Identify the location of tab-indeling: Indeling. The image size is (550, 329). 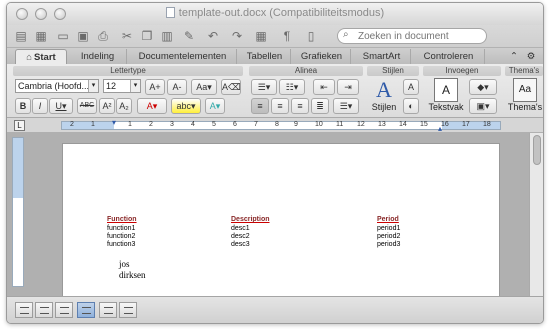
(98, 56).